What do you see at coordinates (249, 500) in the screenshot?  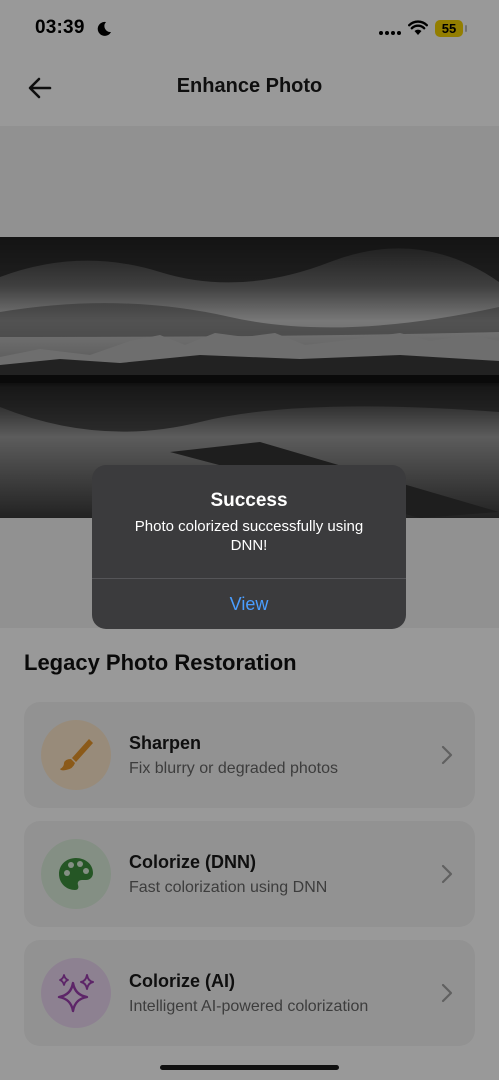 I see `alert-title: Success` at bounding box center [249, 500].